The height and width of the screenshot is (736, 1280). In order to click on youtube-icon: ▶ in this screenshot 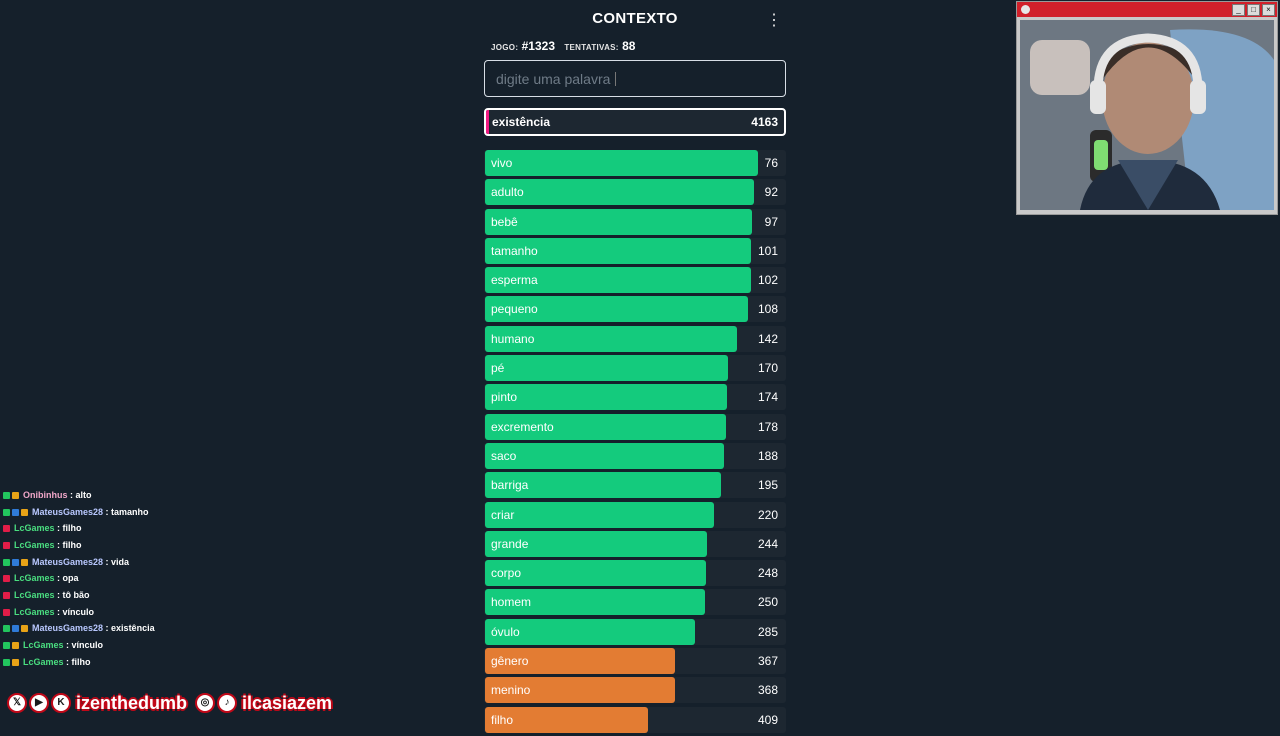, I will do `click(39, 703)`.